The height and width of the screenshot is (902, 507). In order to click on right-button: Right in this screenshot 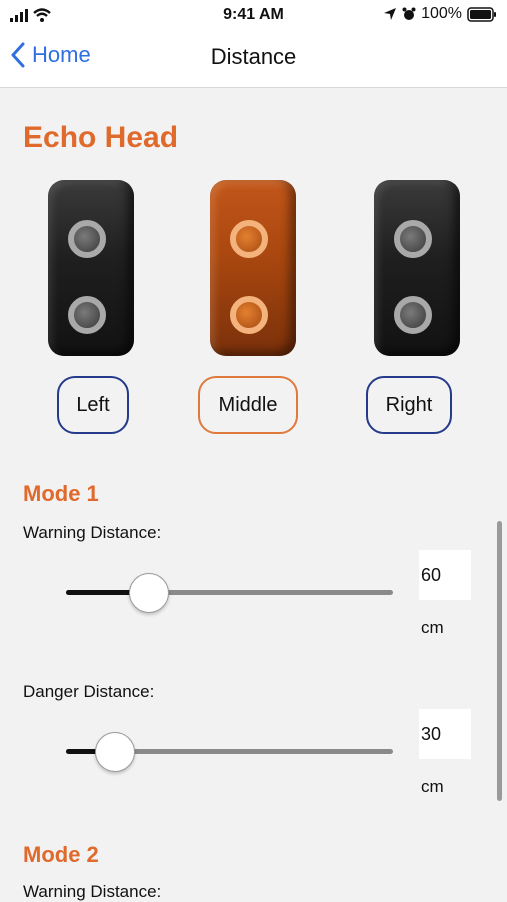, I will do `click(409, 405)`.